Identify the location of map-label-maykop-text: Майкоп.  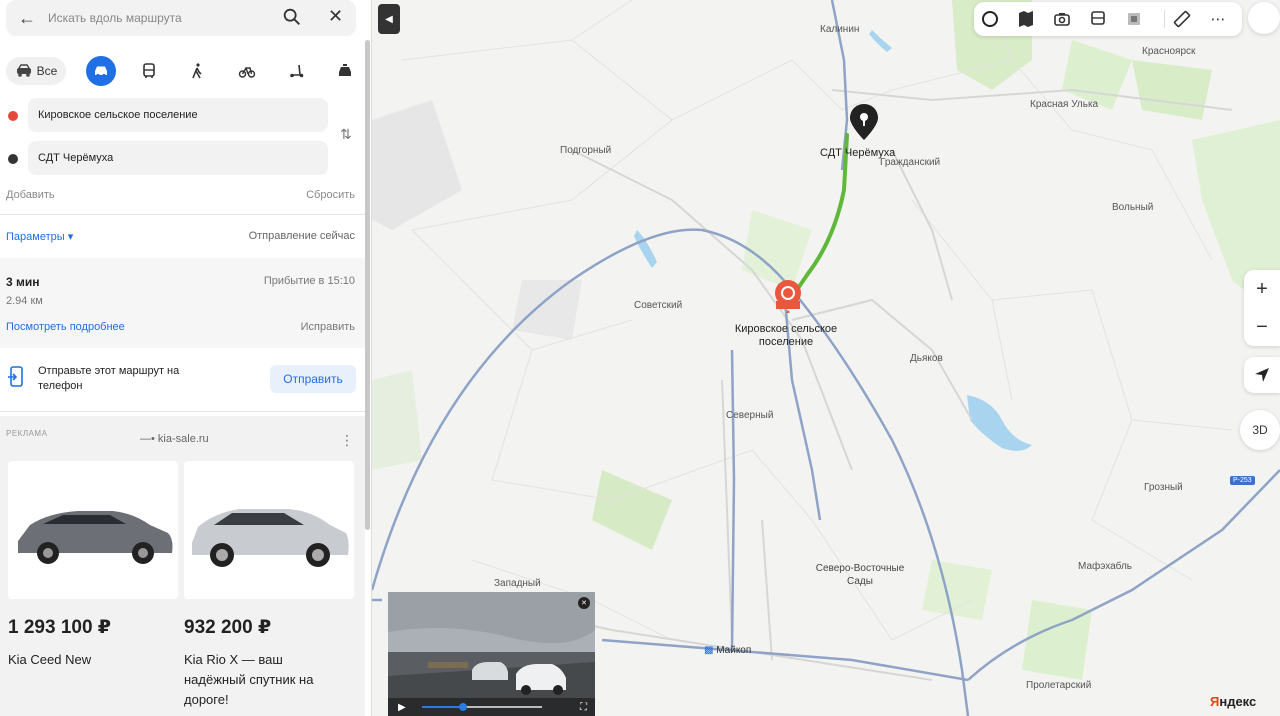
(734, 650).